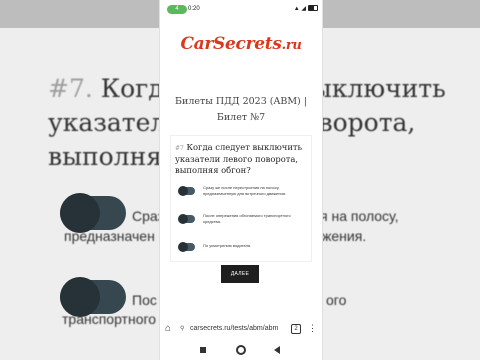 Image resolution: width=480 pixels, height=360 pixels. What do you see at coordinates (336, 300) in the screenshot?
I see `background-option-fragment: ого` at bounding box center [336, 300].